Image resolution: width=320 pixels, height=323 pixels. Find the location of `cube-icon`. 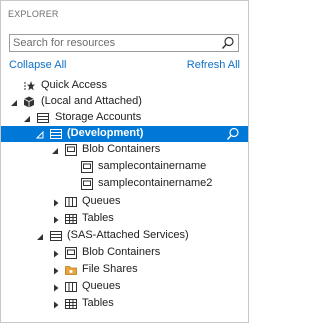

cube-icon is located at coordinates (29, 102).